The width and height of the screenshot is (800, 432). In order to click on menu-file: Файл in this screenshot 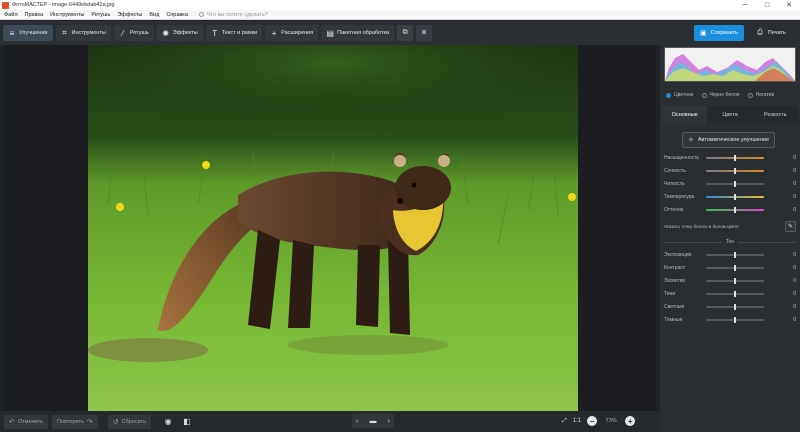, I will do `click(11, 15)`.